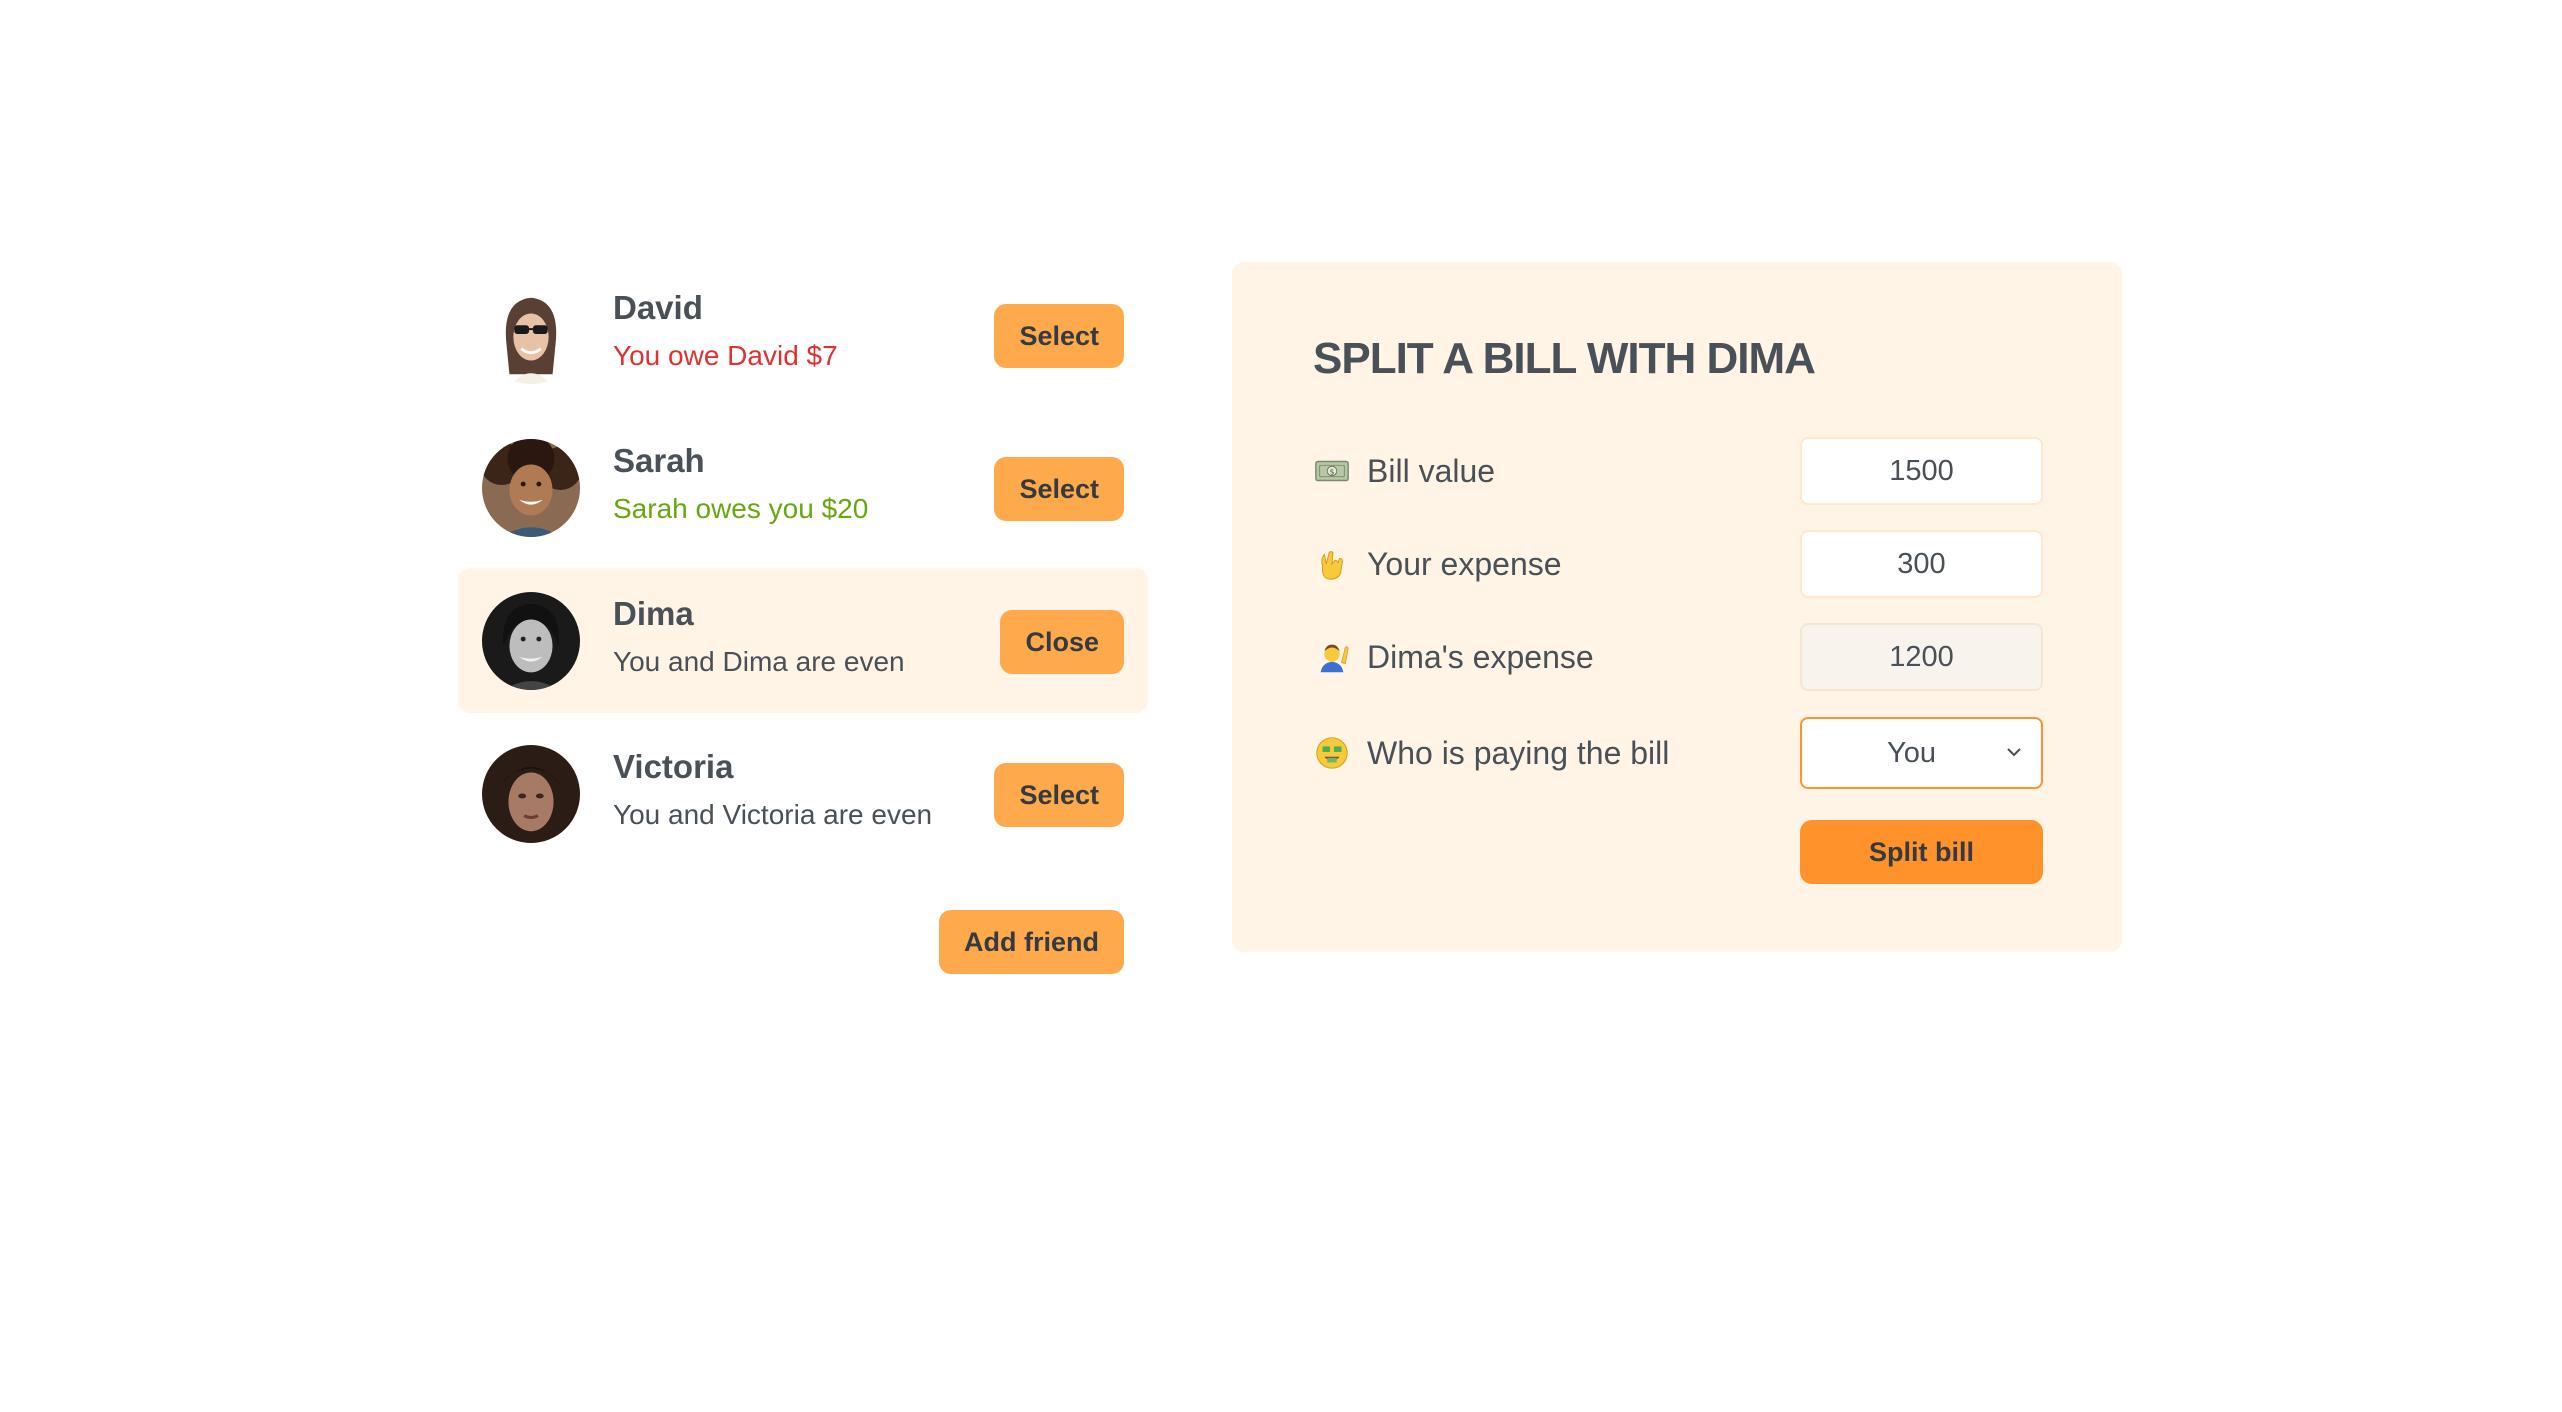 The height and width of the screenshot is (1412, 2562). I want to click on money-bill-icon: $, so click(1332, 471).